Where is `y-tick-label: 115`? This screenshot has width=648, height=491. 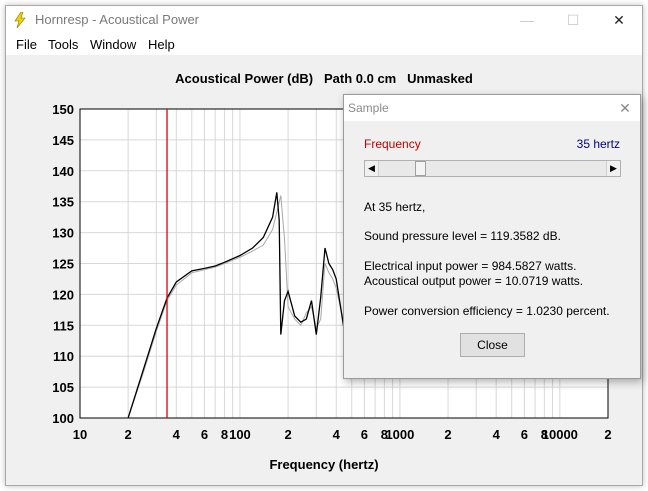 y-tick-label: 115 is located at coordinates (63, 325).